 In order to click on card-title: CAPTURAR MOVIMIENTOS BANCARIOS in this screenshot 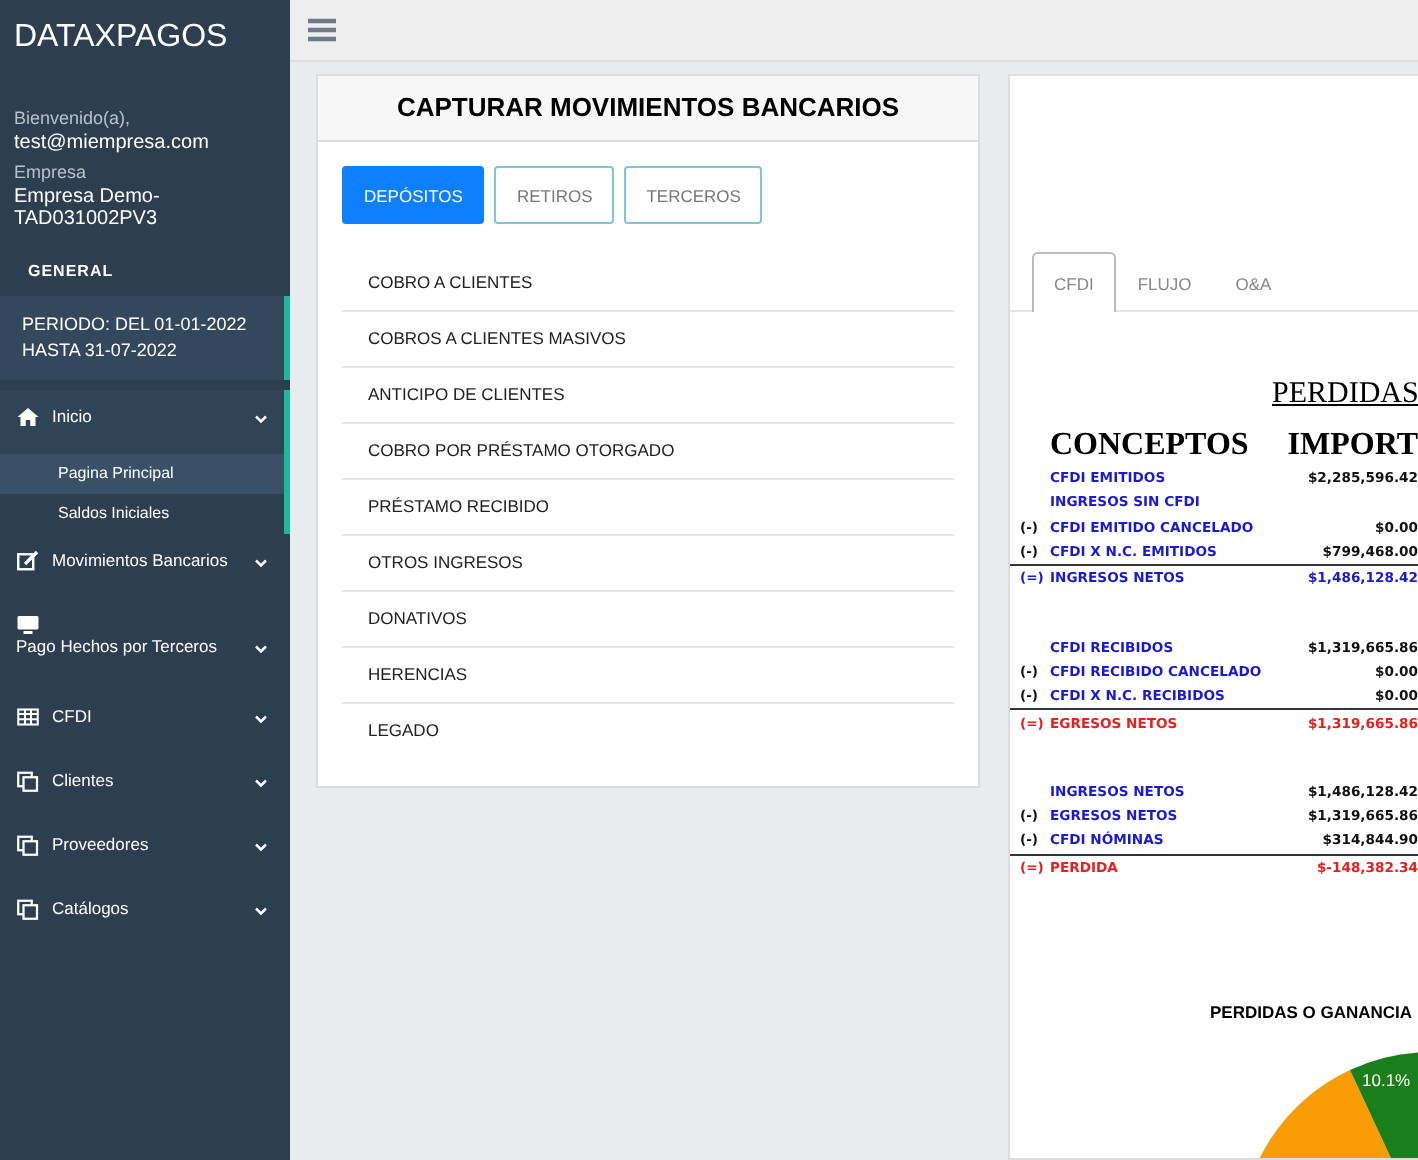, I will do `click(648, 109)`.